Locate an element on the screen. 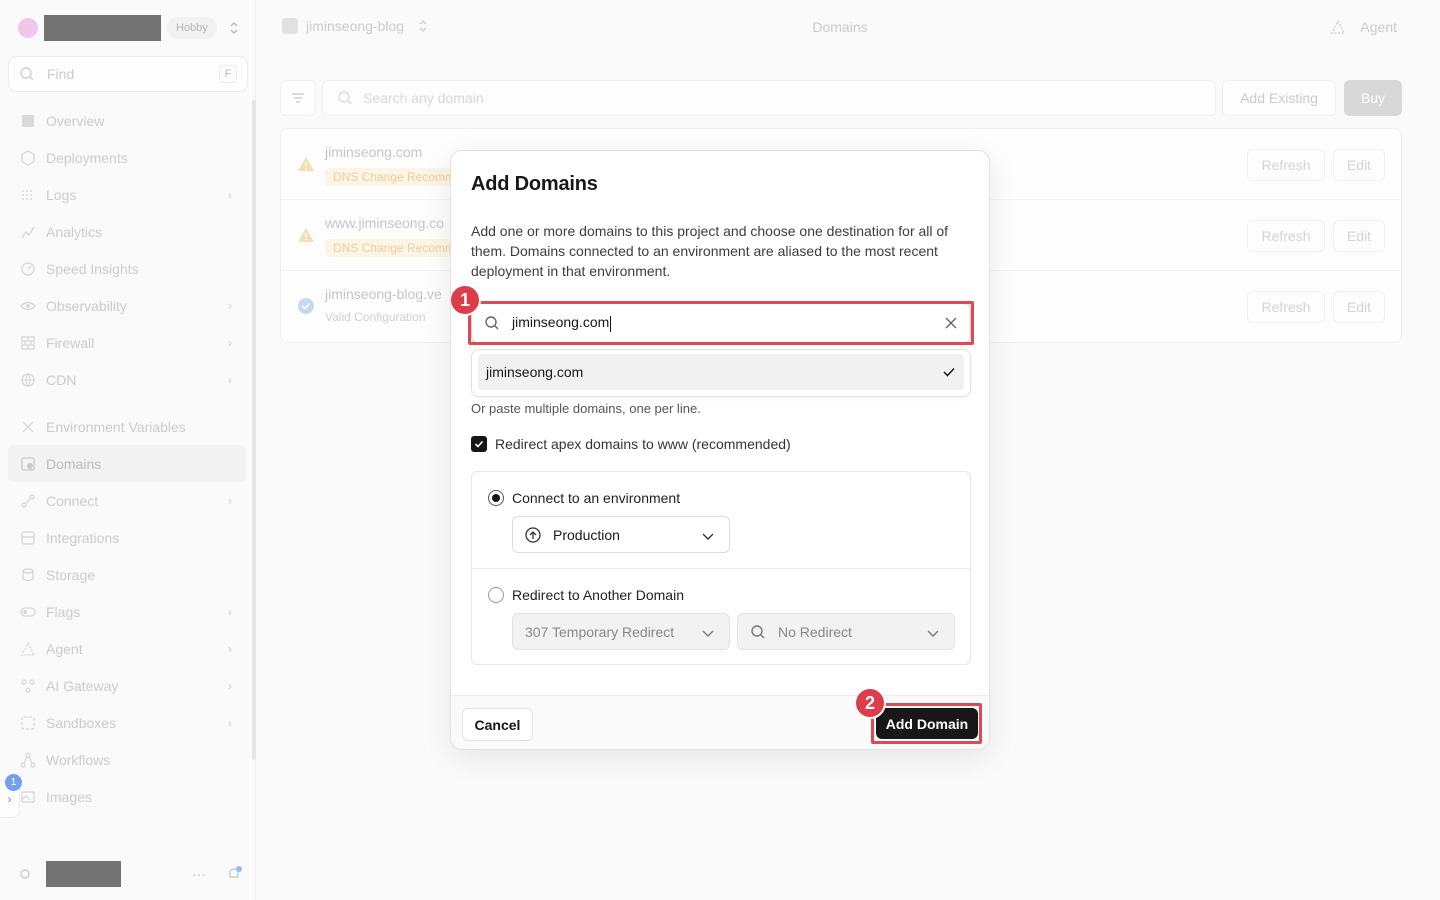  domain-suggestion-dropdown: jiminseong.com is located at coordinates (721, 373).